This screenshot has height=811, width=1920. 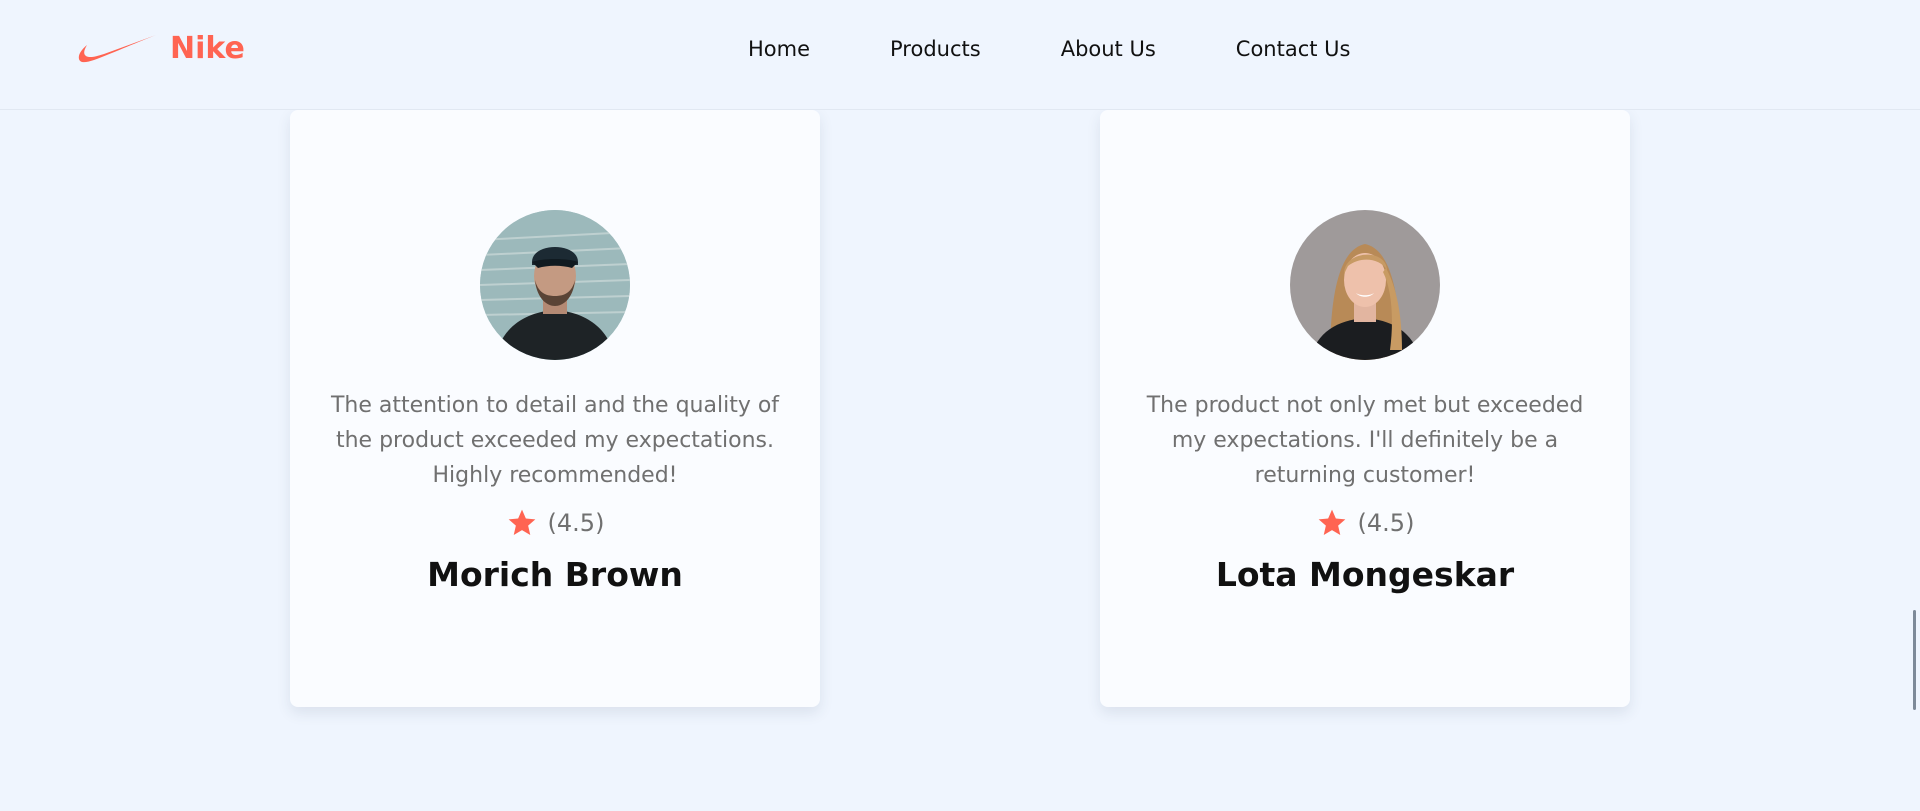 What do you see at coordinates (1365, 574) in the screenshot?
I see `reviewer-name: Lota Mongeskar` at bounding box center [1365, 574].